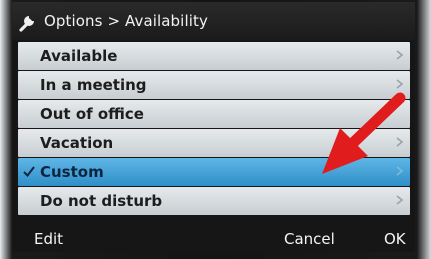 Image resolution: width=431 pixels, height=259 pixels. I want to click on menu-item-do-not-disturb: Do not disturb, so click(214, 201).